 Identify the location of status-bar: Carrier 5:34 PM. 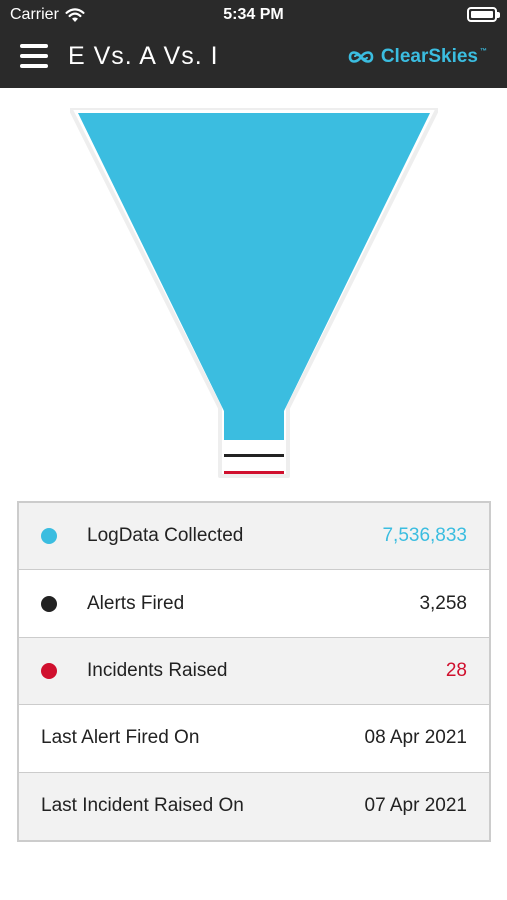
(253, 15).